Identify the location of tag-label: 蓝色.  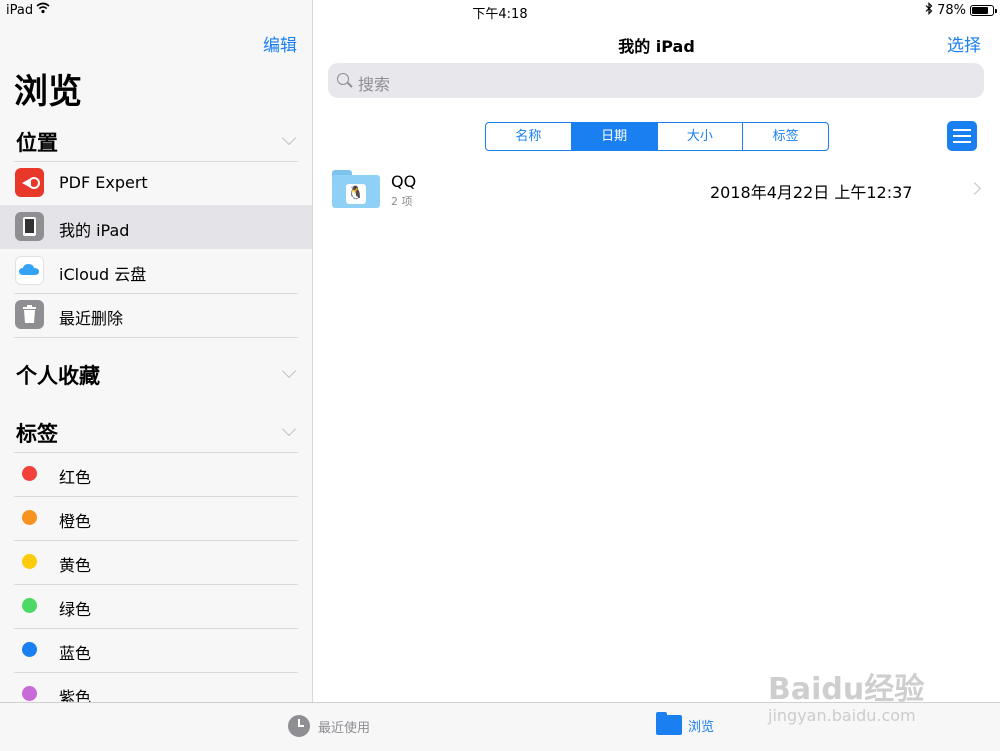
(75, 653).